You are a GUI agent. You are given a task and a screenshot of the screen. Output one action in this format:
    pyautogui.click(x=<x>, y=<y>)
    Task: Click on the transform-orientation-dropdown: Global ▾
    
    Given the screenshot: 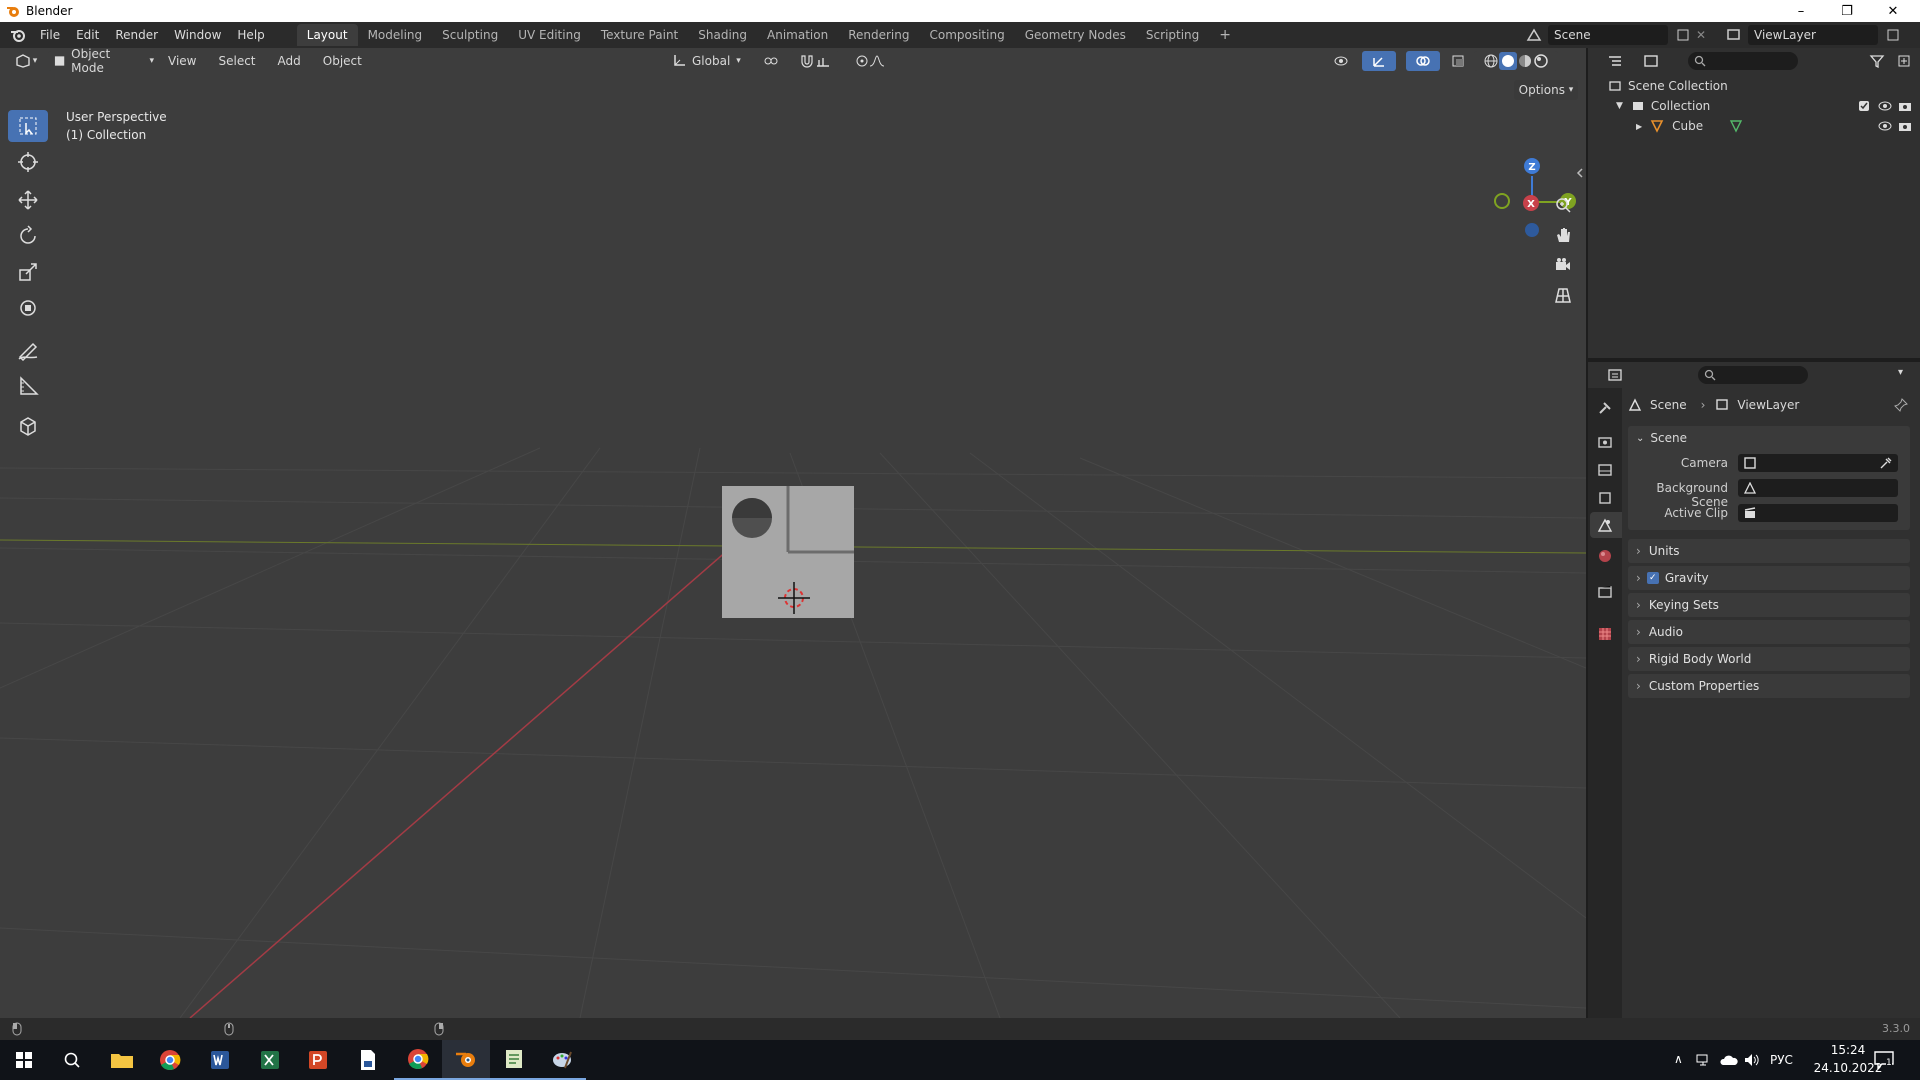 What is the action you would take?
    pyautogui.click(x=707, y=61)
    